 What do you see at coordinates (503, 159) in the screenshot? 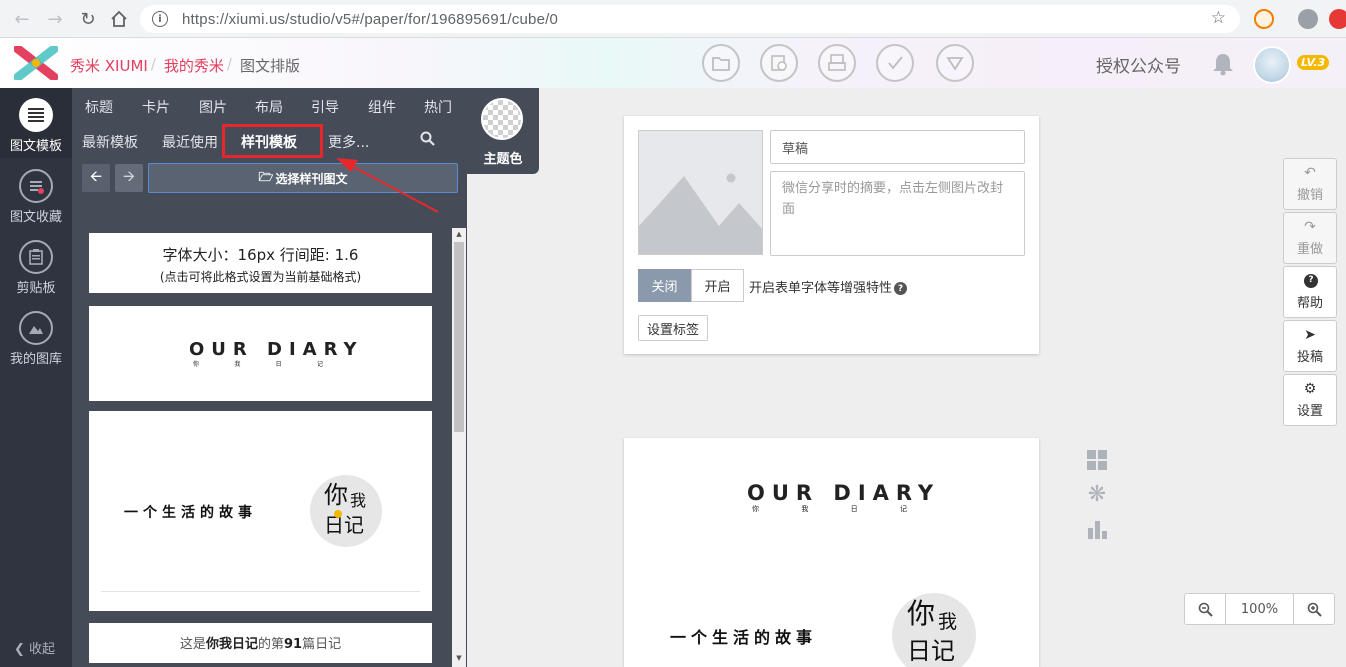
I see `theme-label: 主题色` at bounding box center [503, 159].